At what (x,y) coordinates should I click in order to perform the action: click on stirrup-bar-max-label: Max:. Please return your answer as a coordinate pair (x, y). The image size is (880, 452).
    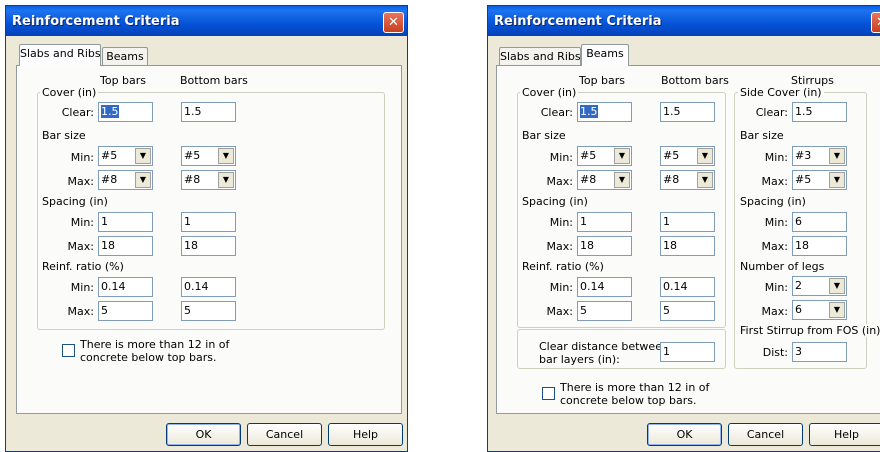
    Looking at the image, I should click on (774, 181).